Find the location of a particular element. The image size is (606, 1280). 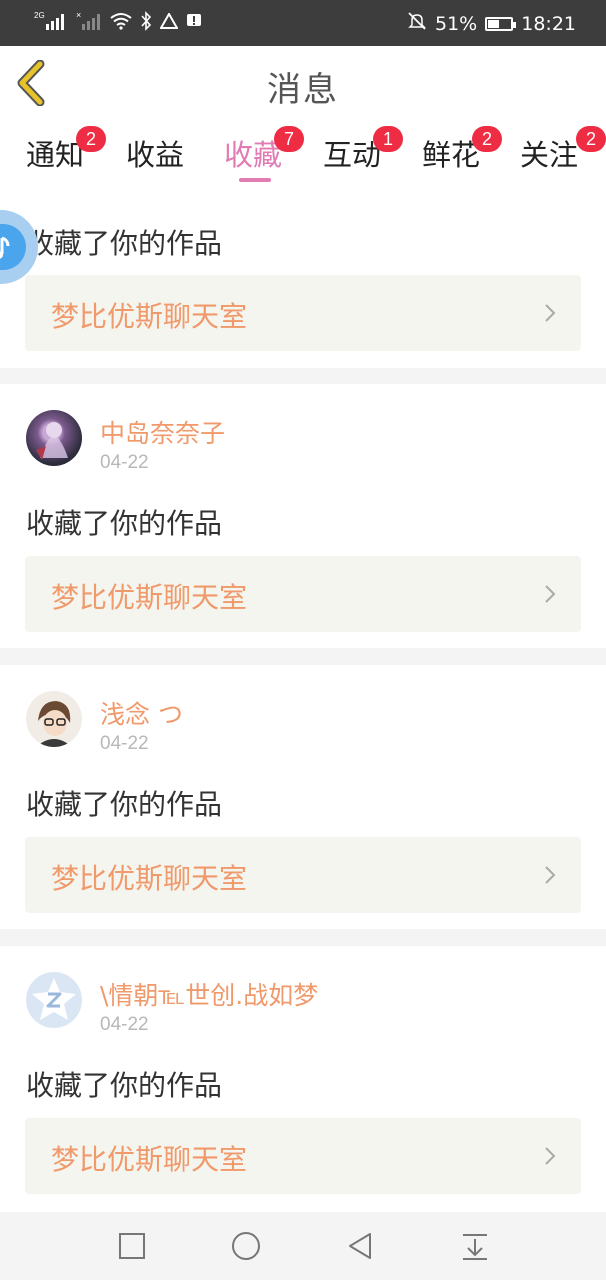

tab-label: 关注 is located at coordinates (548, 155).